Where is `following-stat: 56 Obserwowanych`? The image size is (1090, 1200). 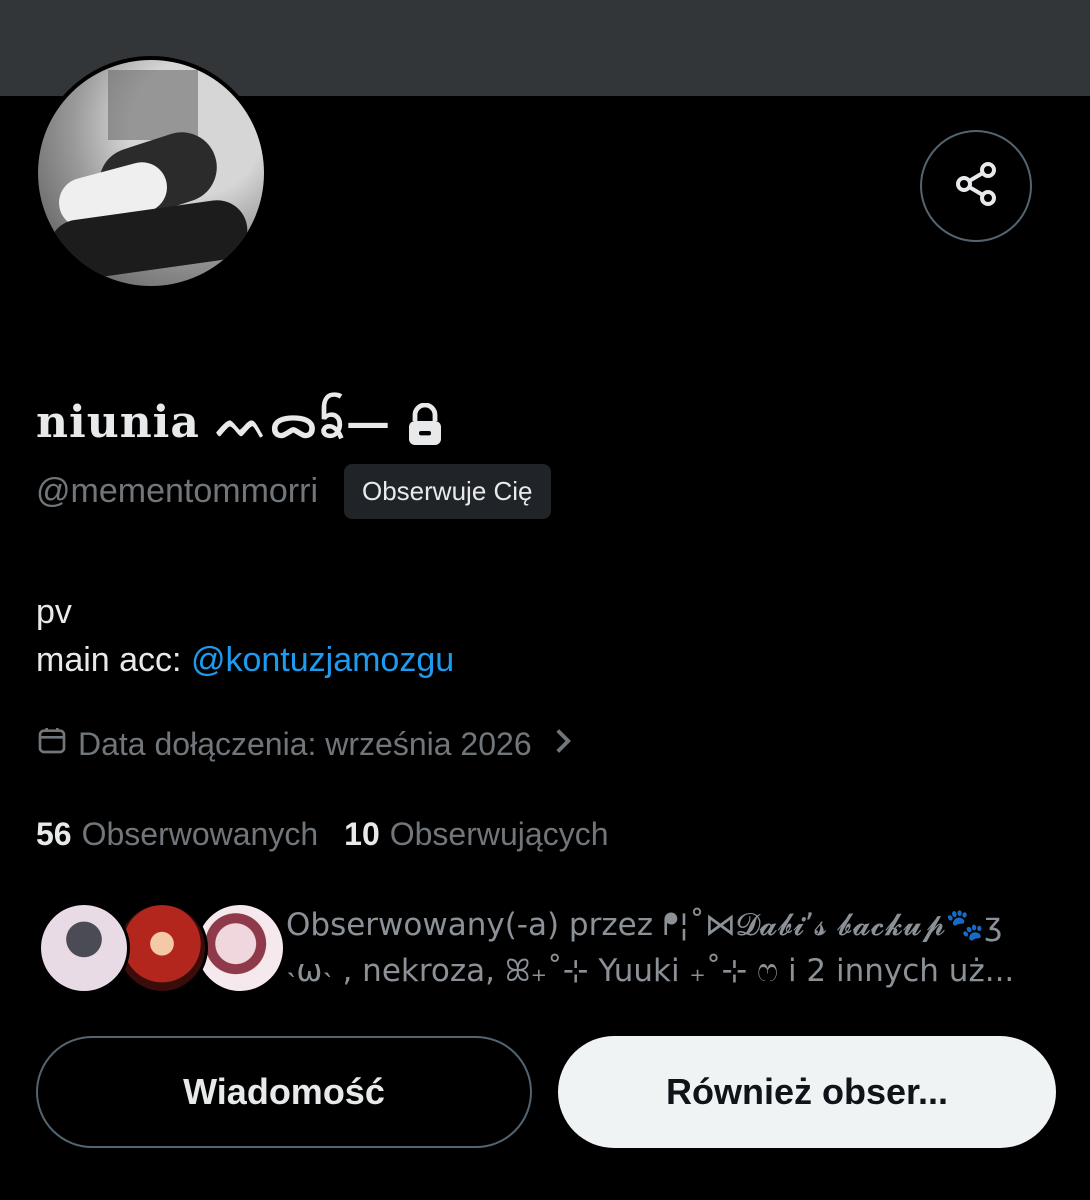 following-stat: 56 Obserwowanych is located at coordinates (177, 834).